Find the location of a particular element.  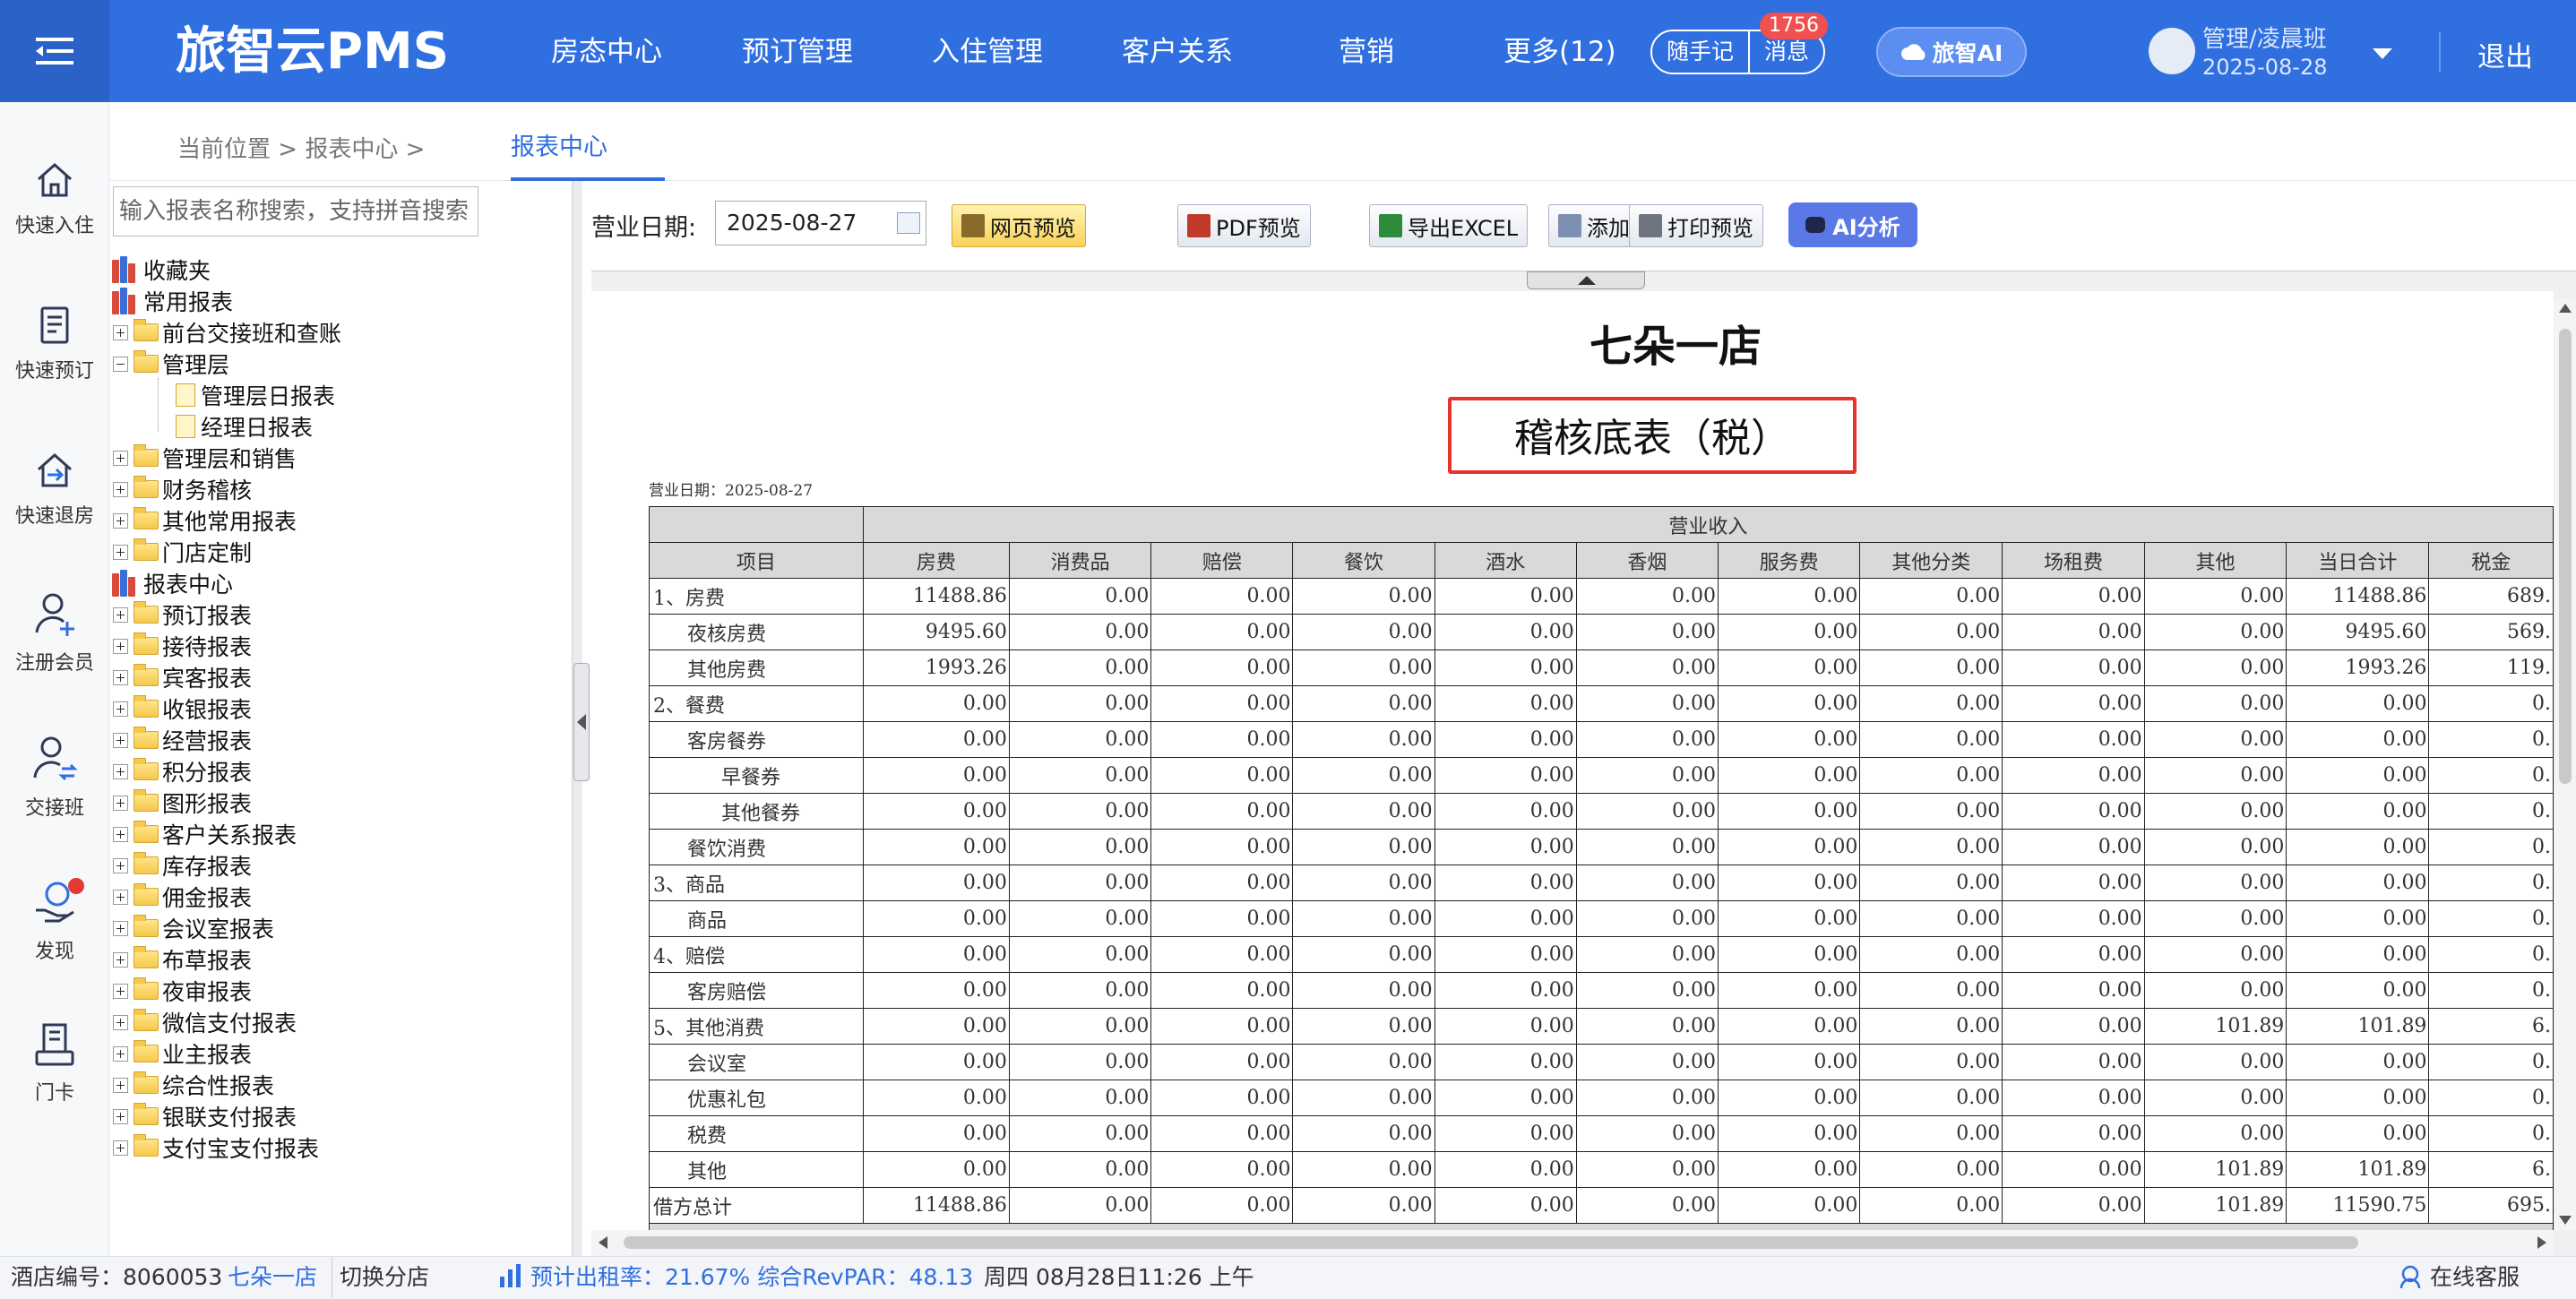

export-excel-button: 导出EXCEL is located at coordinates (1449, 225).